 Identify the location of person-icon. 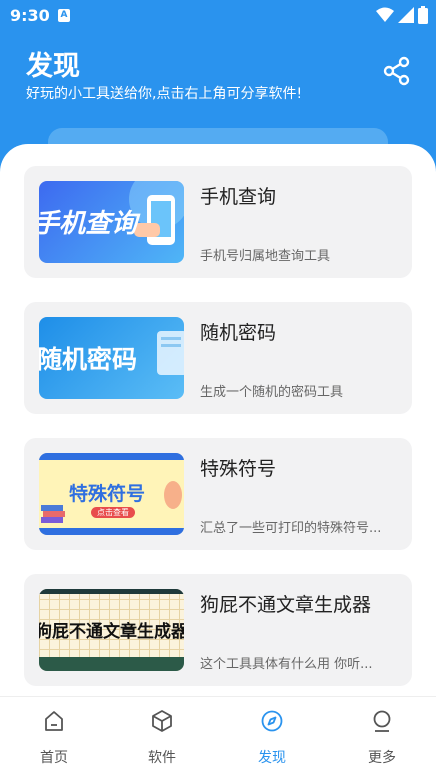
(382, 721).